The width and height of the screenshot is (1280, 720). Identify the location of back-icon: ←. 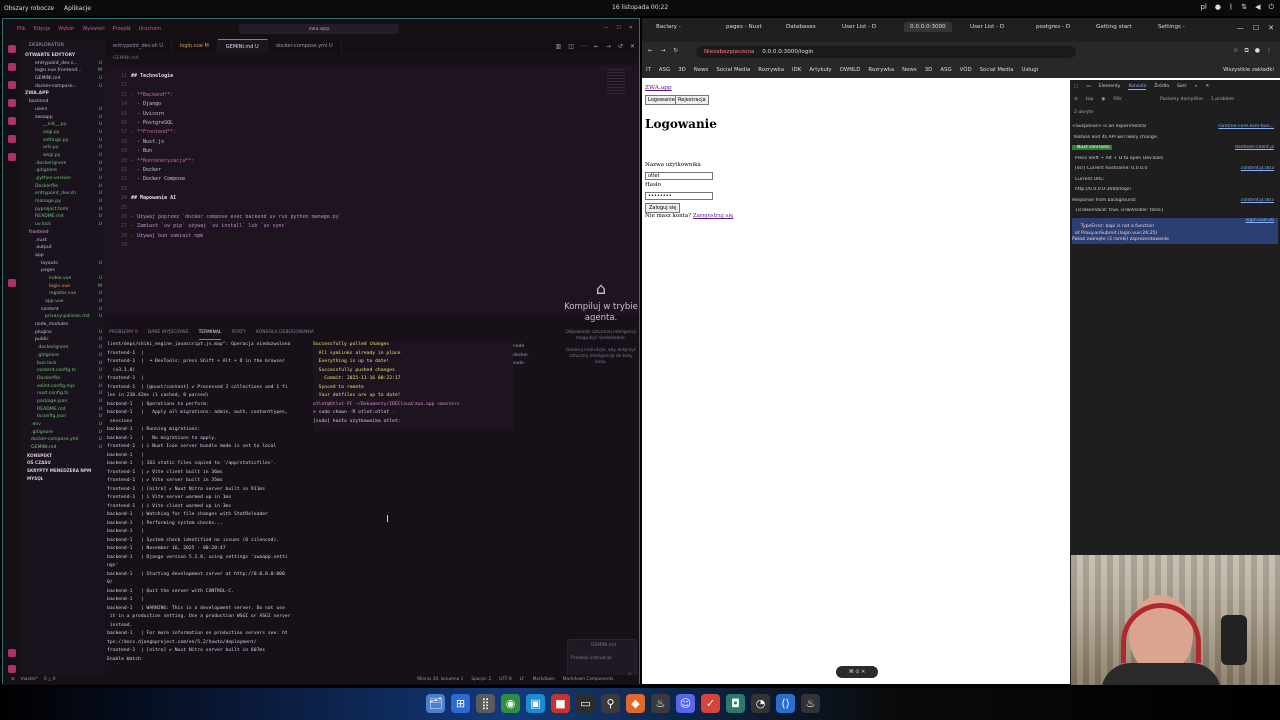
(596, 46).